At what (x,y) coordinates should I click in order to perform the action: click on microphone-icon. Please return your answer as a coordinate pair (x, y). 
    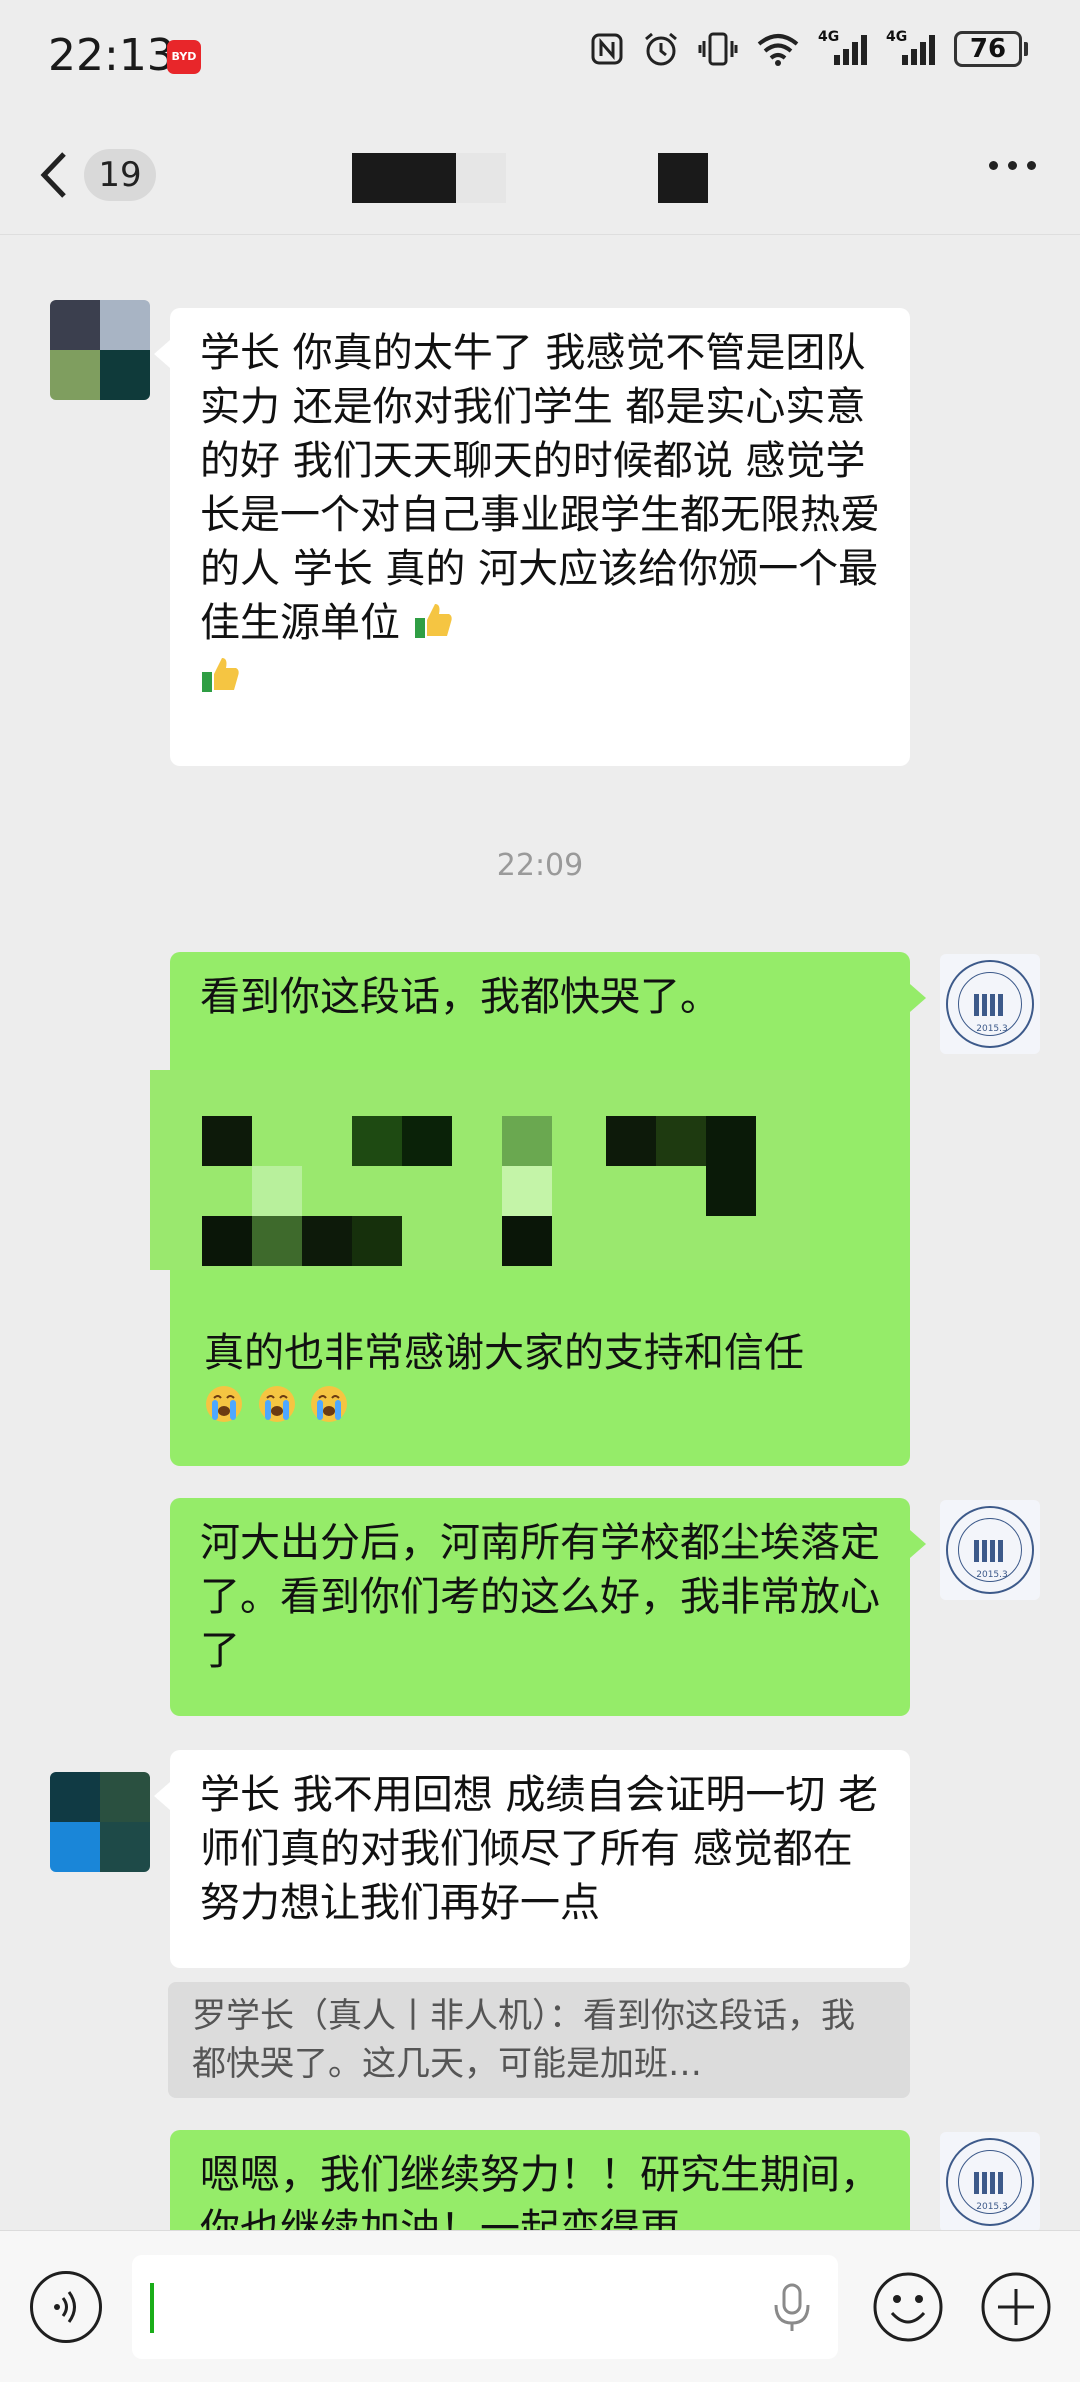
    Looking at the image, I should click on (792, 2308).